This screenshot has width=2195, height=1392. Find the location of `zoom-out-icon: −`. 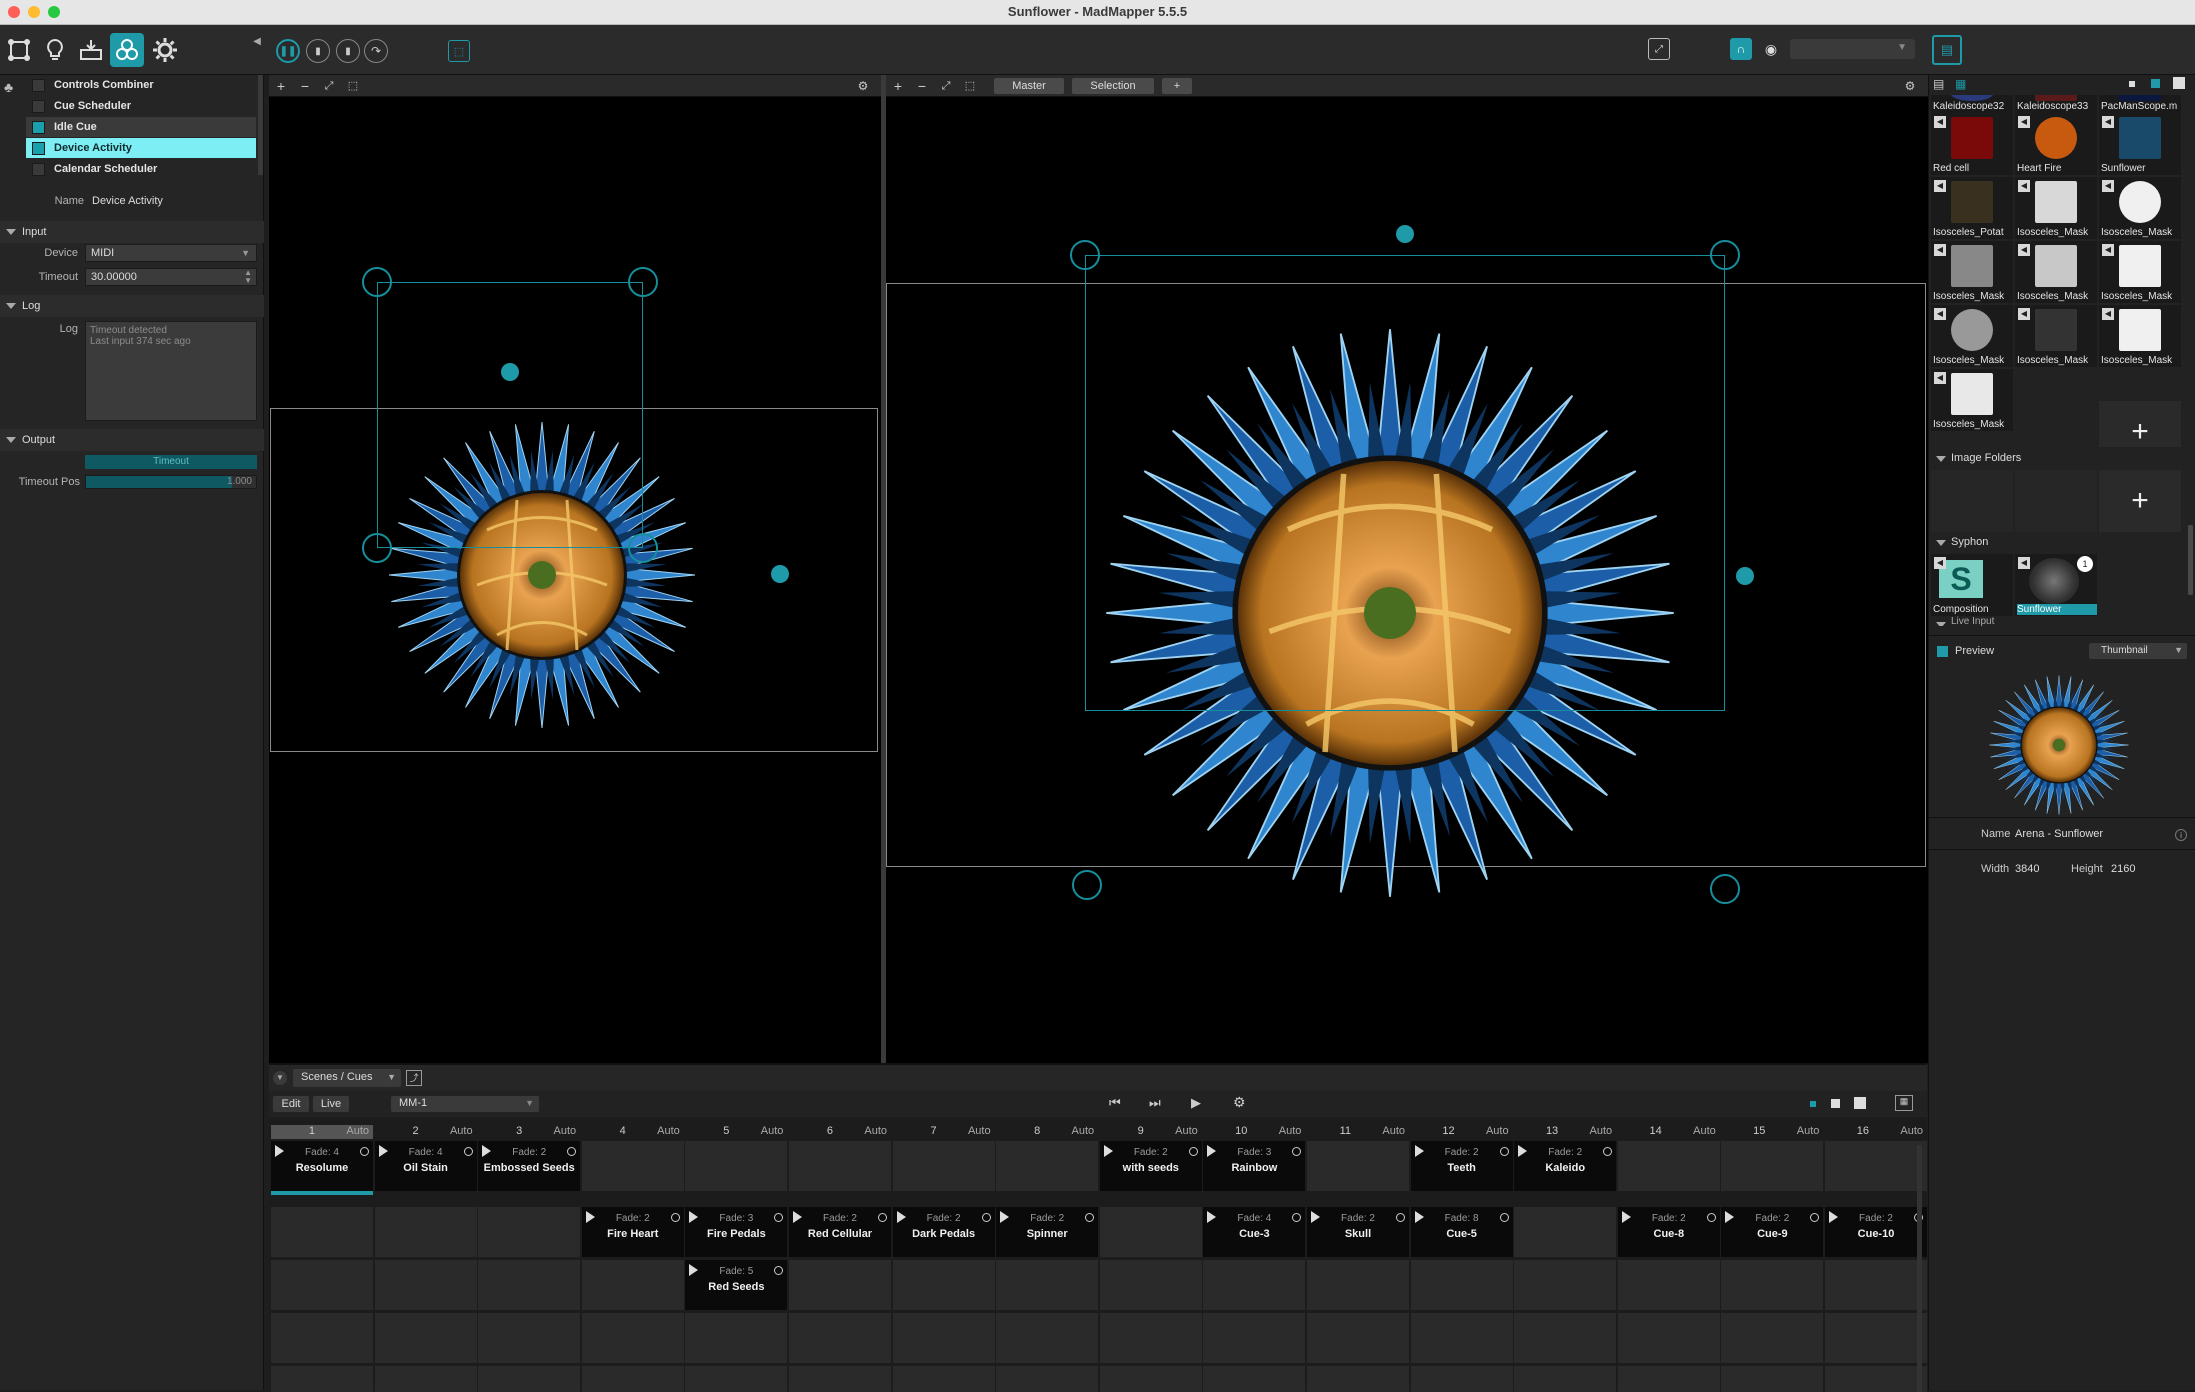

zoom-out-icon: − is located at coordinates (922, 86).